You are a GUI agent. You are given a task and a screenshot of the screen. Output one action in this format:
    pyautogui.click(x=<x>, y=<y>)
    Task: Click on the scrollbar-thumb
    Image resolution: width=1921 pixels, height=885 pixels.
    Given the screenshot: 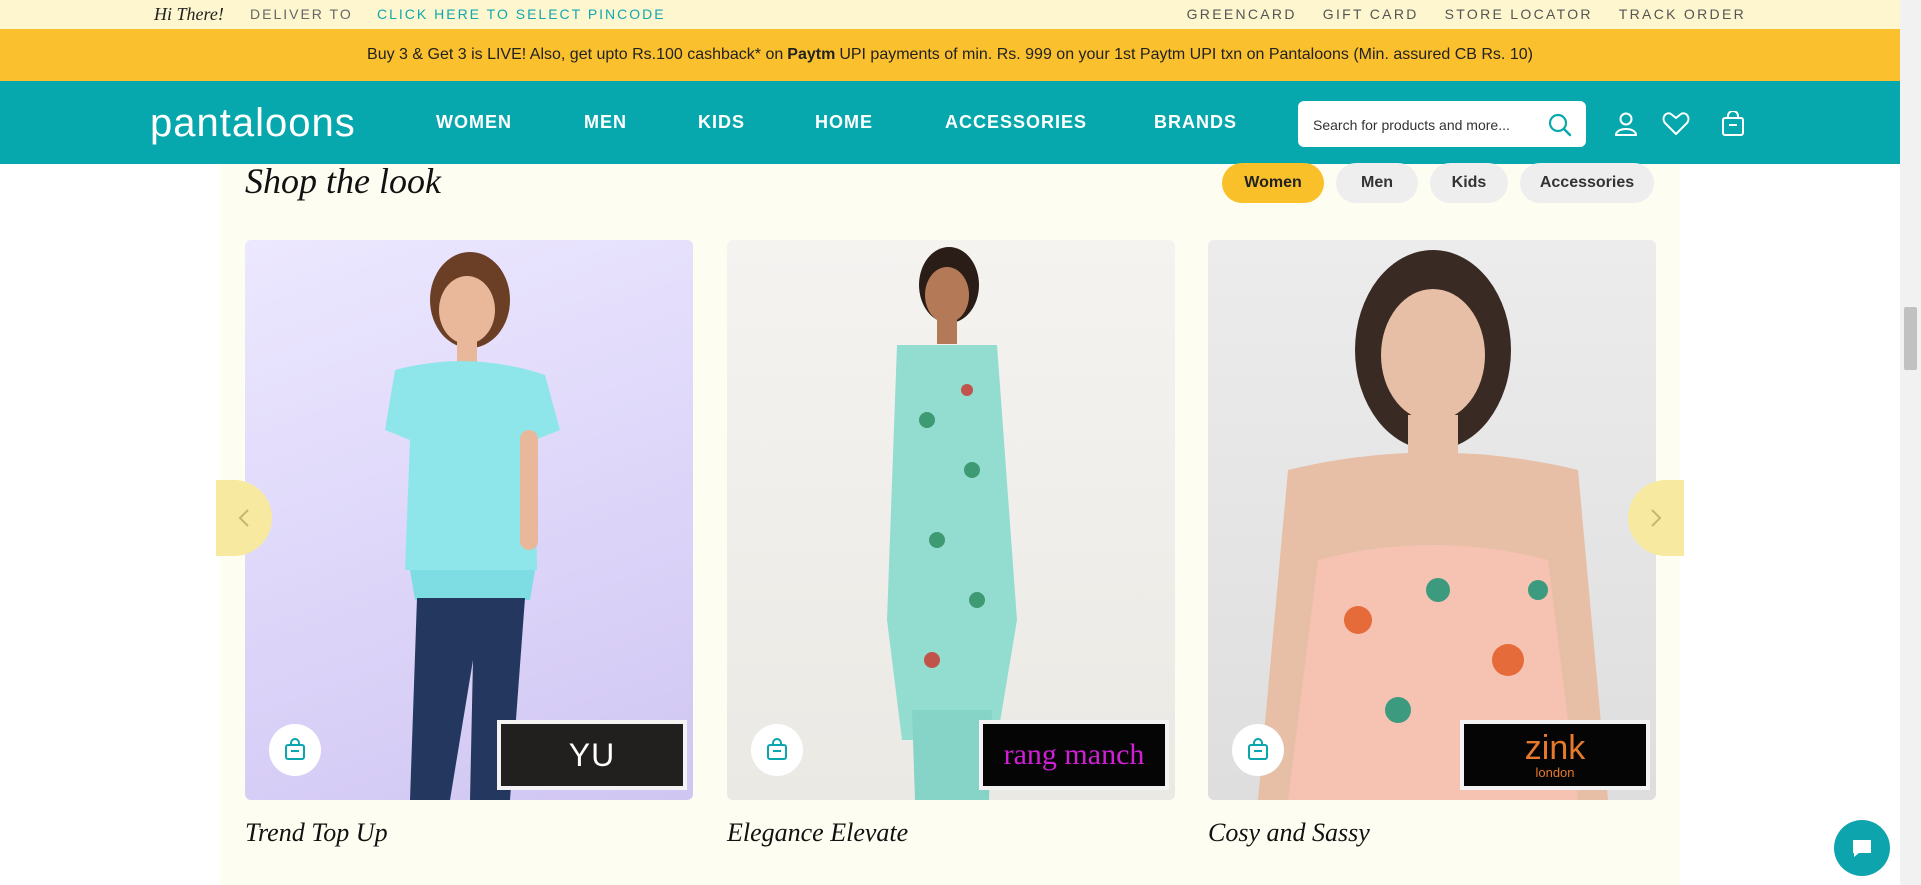 What is the action you would take?
    pyautogui.click(x=1910, y=338)
    